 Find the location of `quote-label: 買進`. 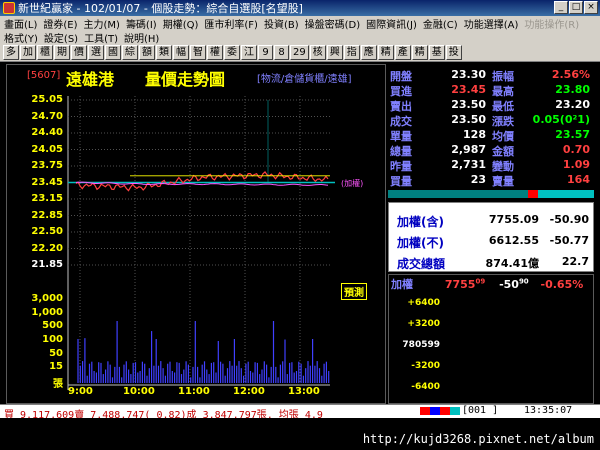

quote-label: 買進 is located at coordinates (401, 91).